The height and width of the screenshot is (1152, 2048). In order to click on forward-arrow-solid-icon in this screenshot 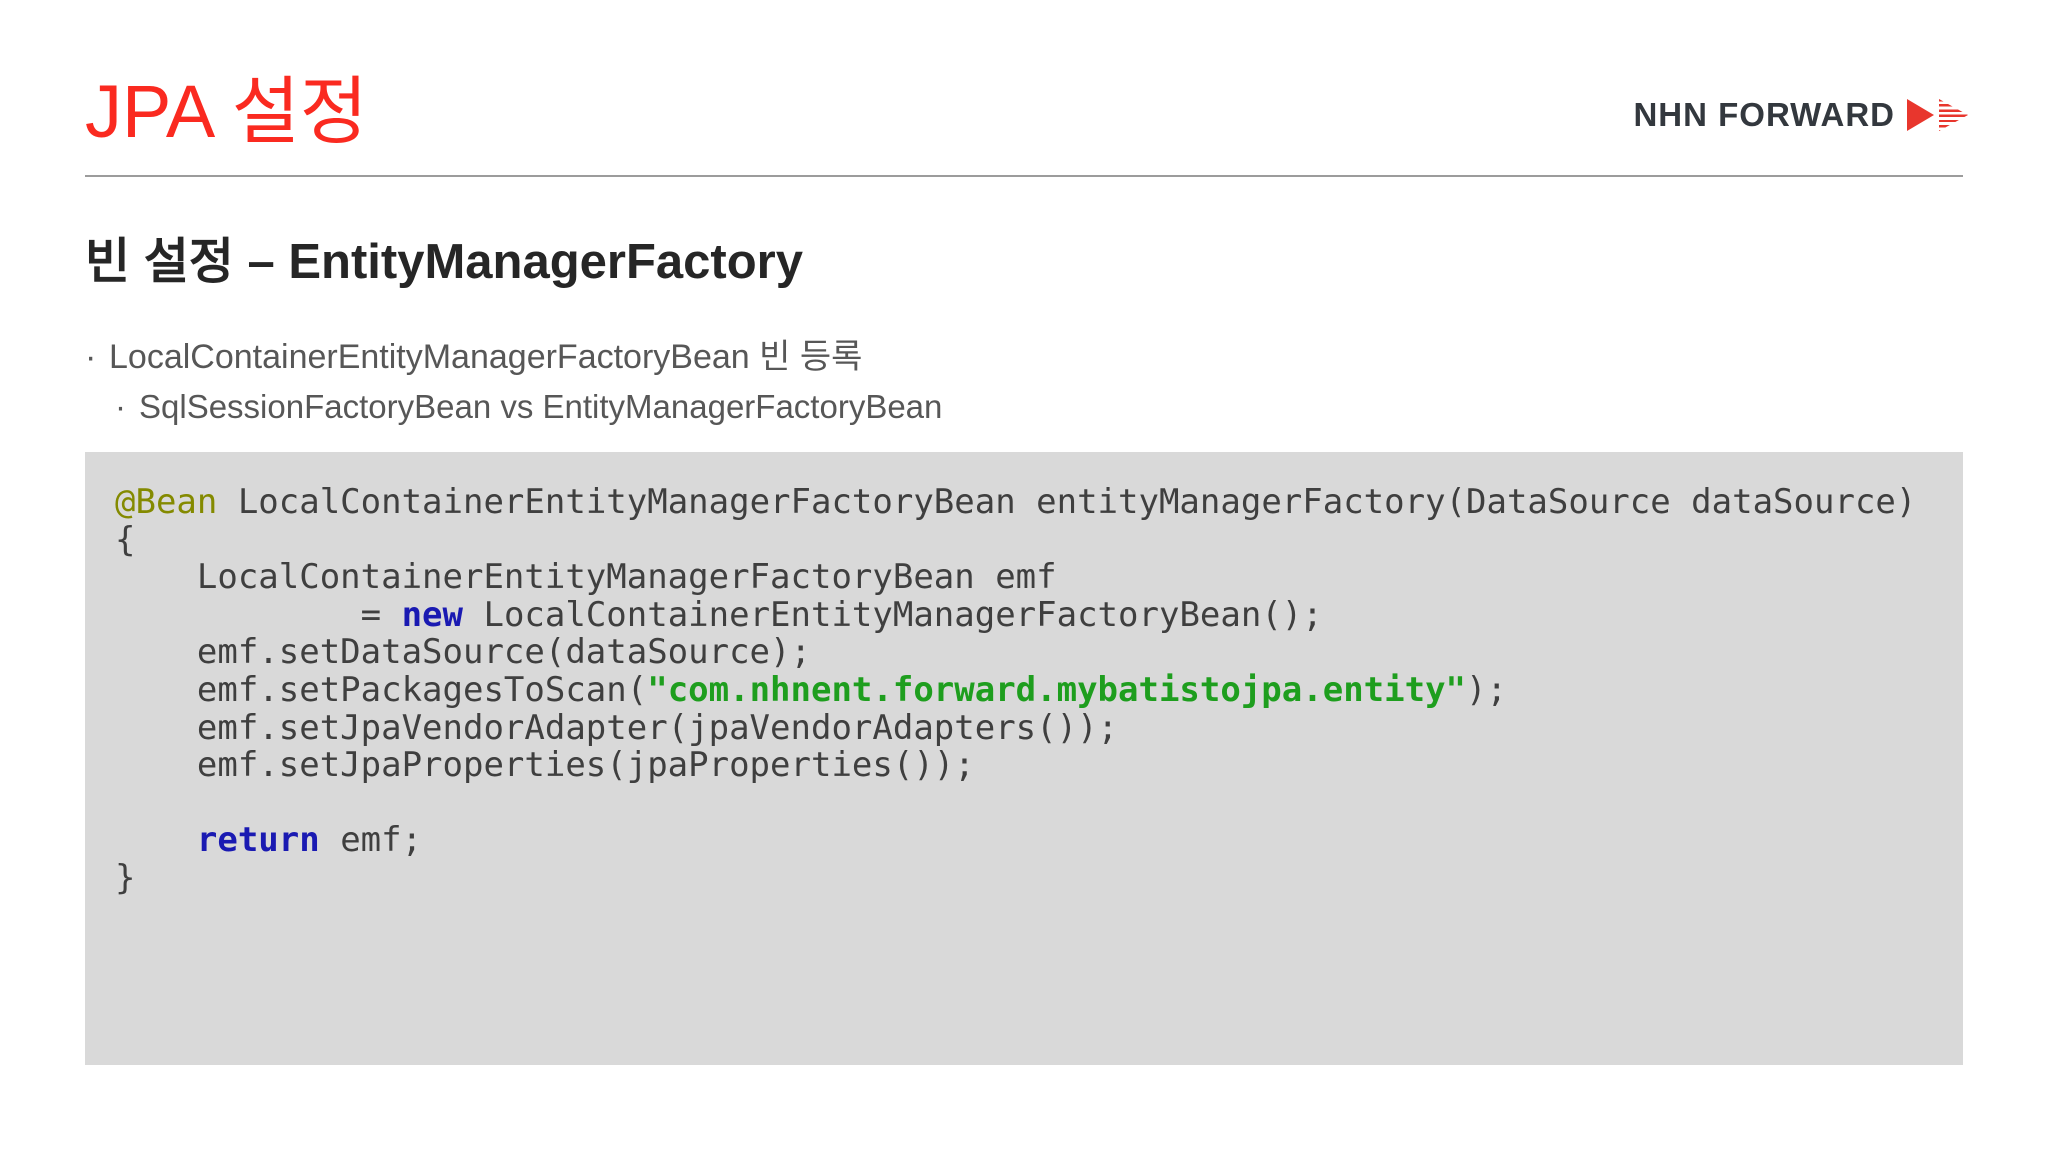, I will do `click(1920, 115)`.